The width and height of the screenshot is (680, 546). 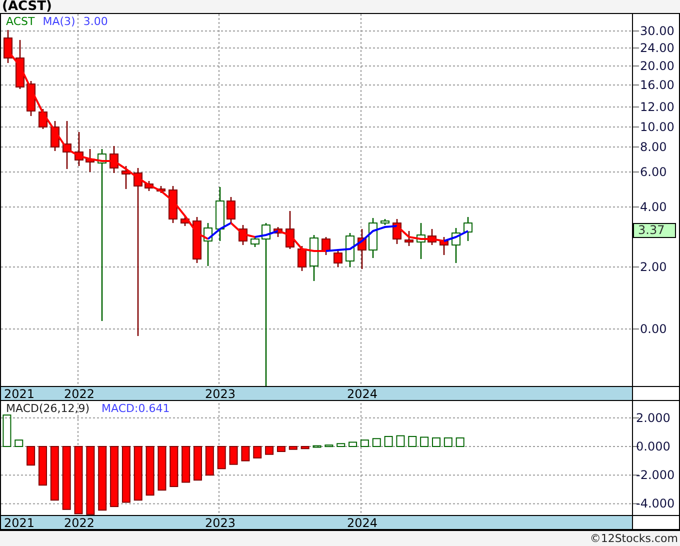 I want to click on axis-label: 2.000, so click(x=653, y=417).